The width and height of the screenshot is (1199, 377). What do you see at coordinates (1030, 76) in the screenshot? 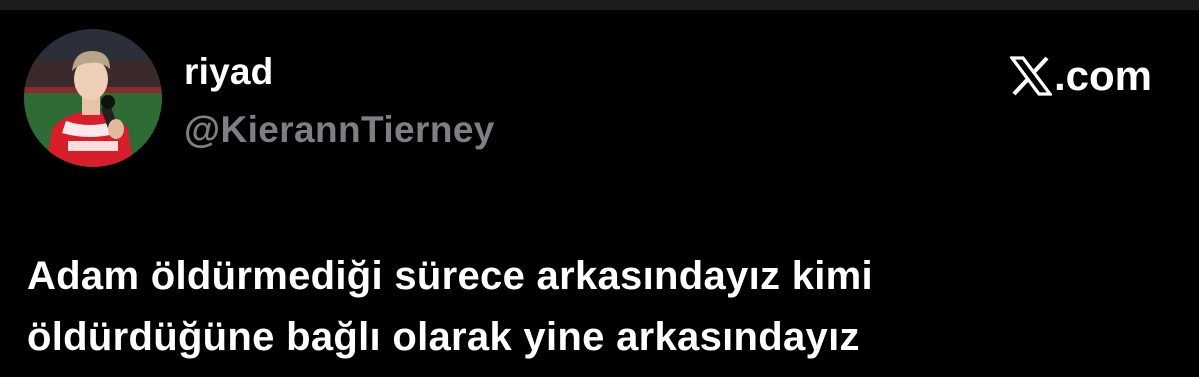
I see `x-logo-icon` at bounding box center [1030, 76].